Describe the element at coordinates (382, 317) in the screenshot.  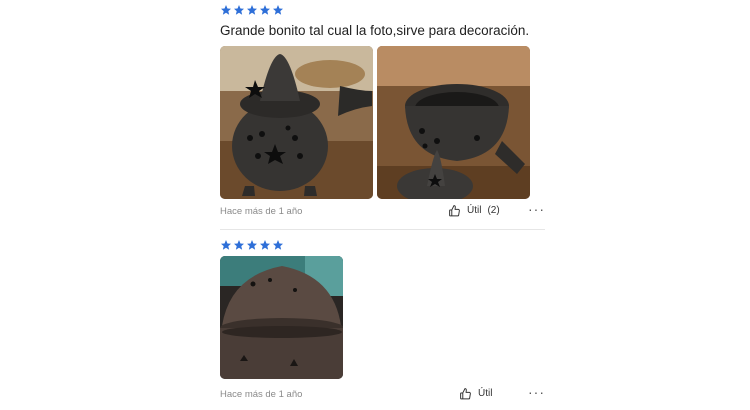
I see `review-photos` at that location.